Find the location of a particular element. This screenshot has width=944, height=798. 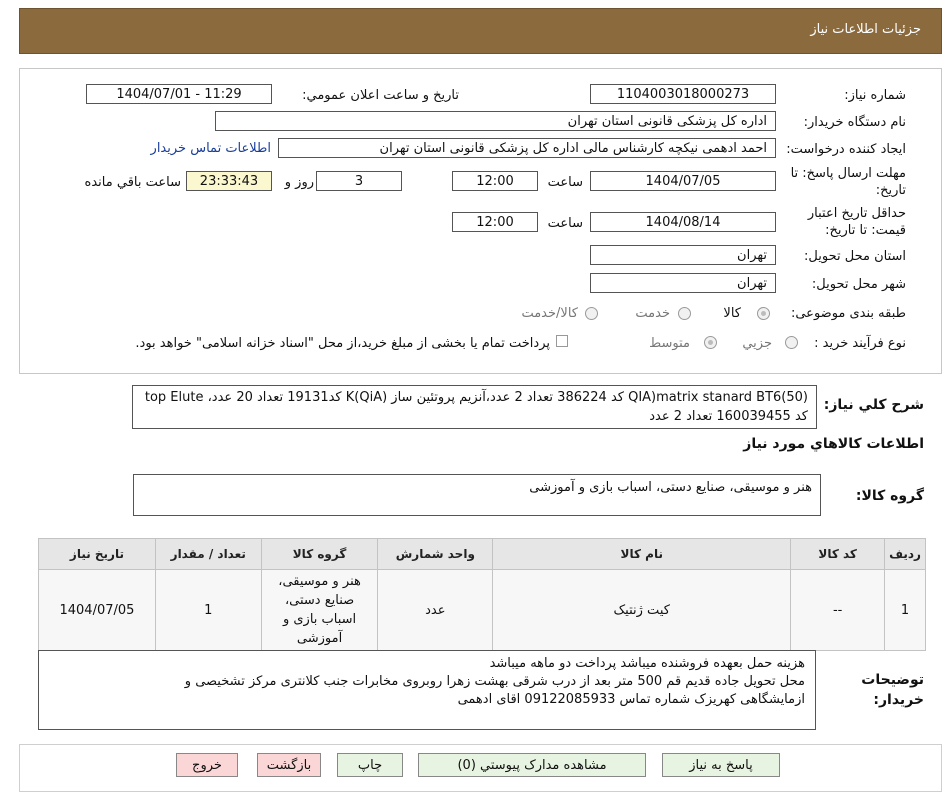

col-qty: تعداد / مقدار is located at coordinates (208, 554).